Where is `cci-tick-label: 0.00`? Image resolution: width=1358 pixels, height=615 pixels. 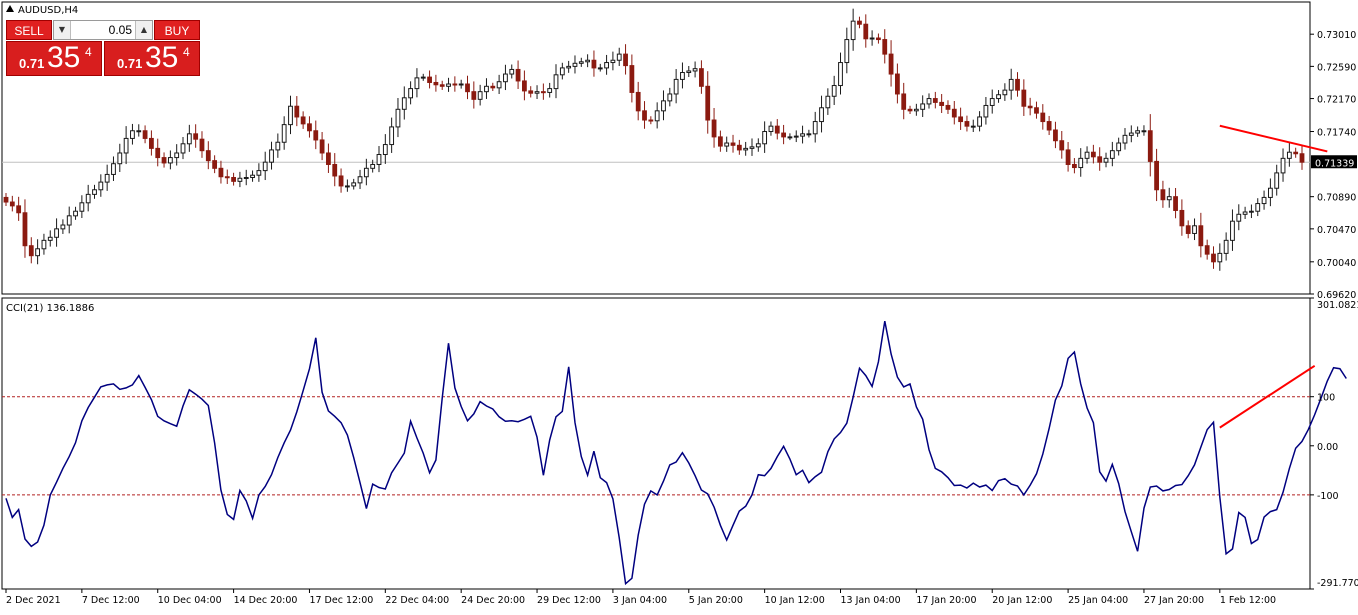
cci-tick-label: 0.00 is located at coordinates (1327, 447).